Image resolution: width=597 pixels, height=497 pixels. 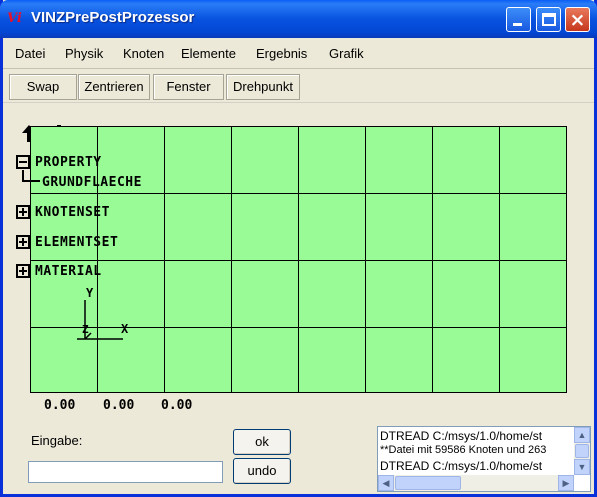 What do you see at coordinates (68, 162) in the screenshot?
I see `tree-item-property: PROPERTY` at bounding box center [68, 162].